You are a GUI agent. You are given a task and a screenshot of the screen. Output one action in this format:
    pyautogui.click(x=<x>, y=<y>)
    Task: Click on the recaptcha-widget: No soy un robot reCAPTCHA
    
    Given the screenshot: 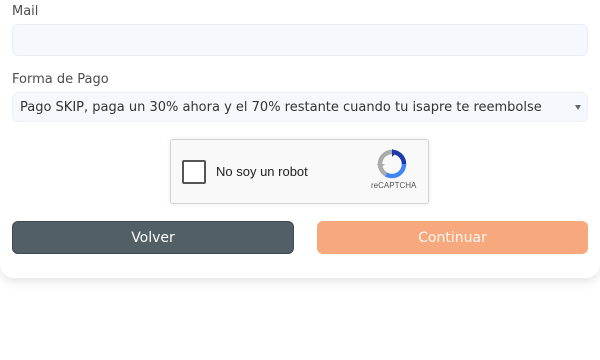 What is the action you would take?
    pyautogui.click(x=299, y=171)
    